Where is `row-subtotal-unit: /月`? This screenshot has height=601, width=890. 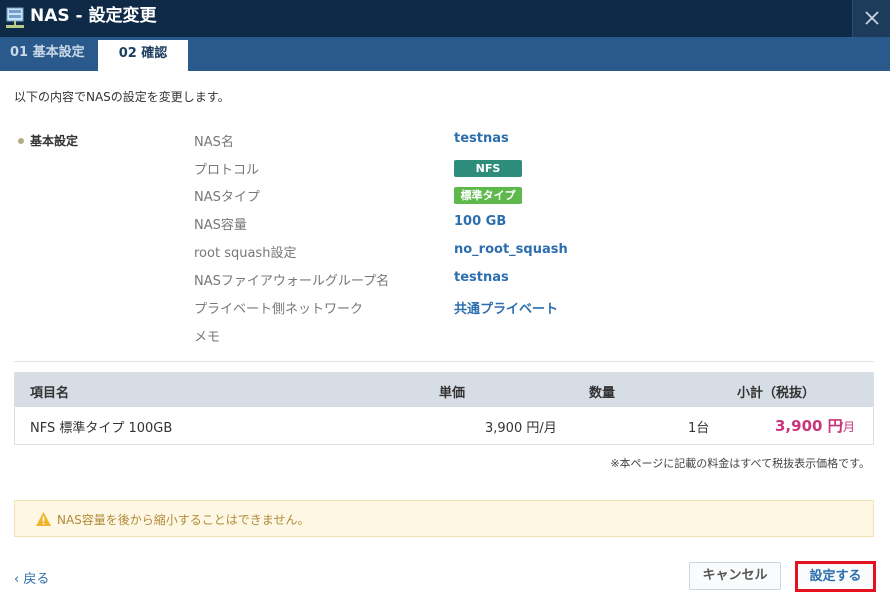
row-subtotal-unit: /月 is located at coordinates (847, 427).